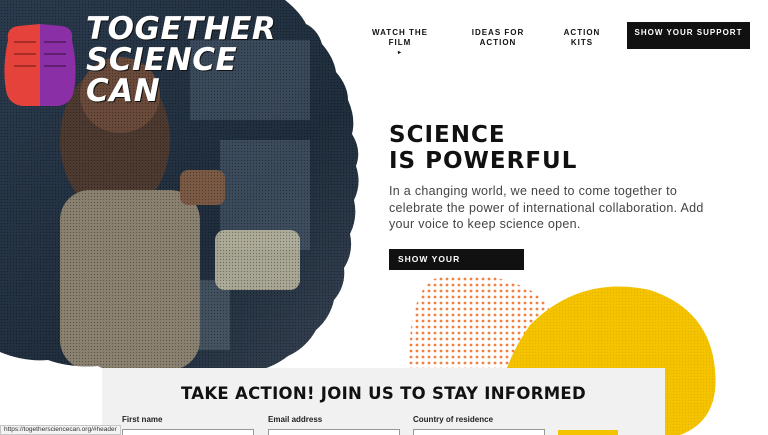  What do you see at coordinates (399, 53) in the screenshot?
I see `caret-right-icon: ▸` at bounding box center [399, 53].